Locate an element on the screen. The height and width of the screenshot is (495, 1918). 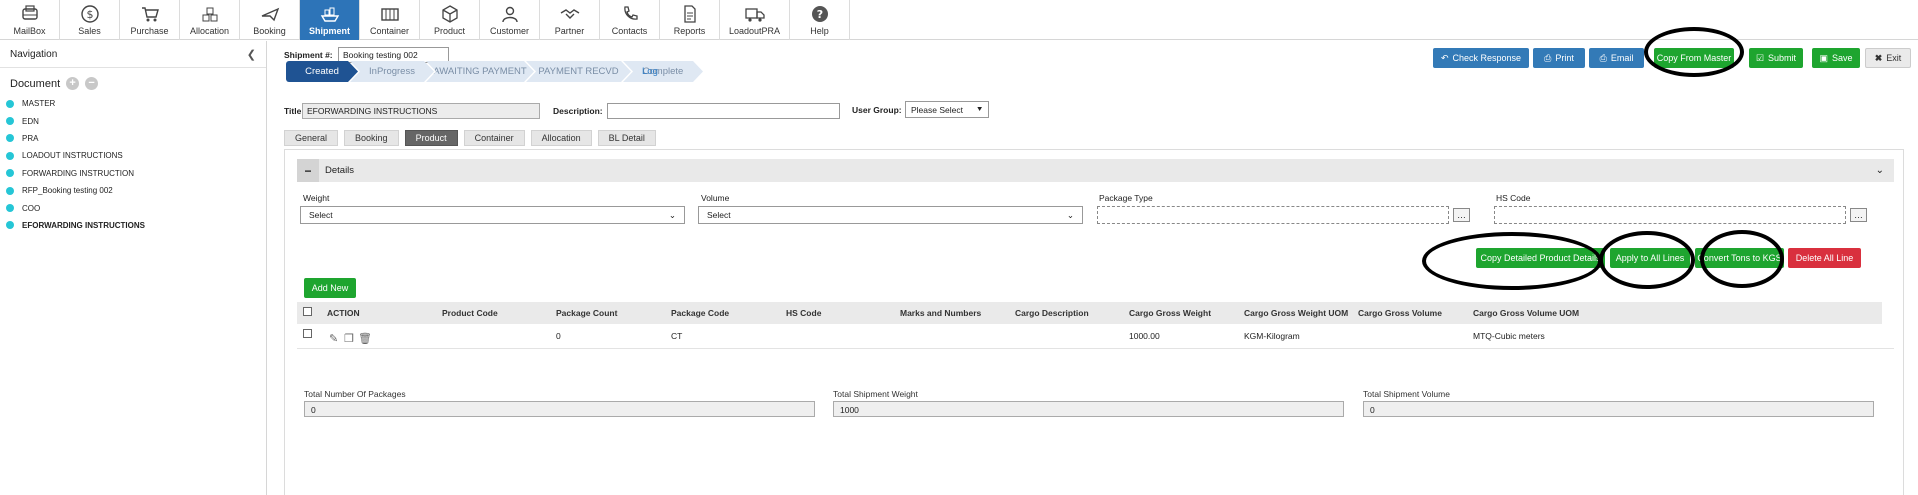
help-icon: ? is located at coordinates (819, 14).